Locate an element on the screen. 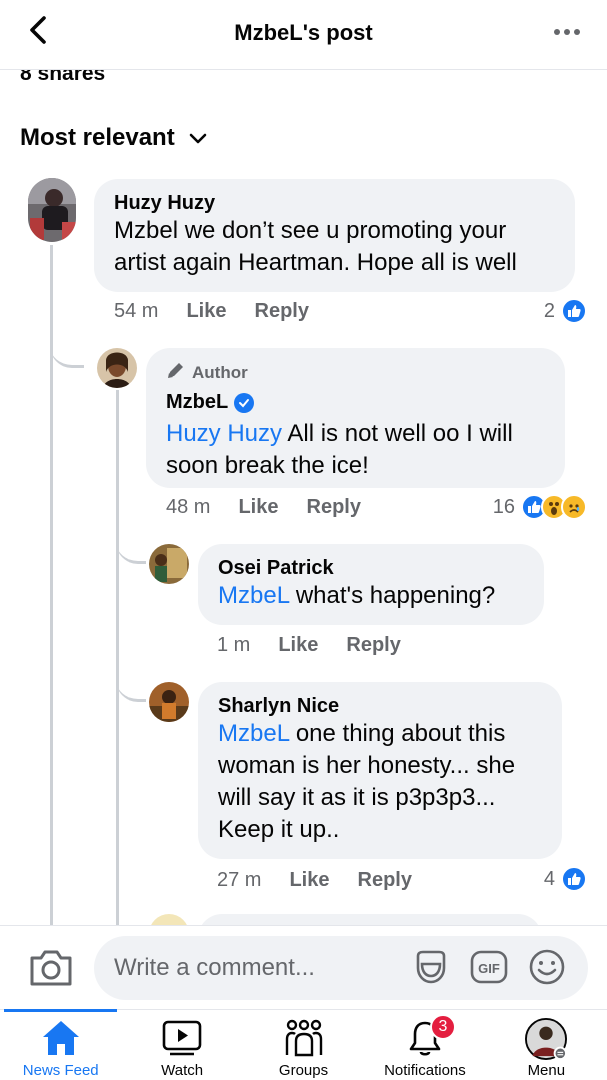 The width and height of the screenshot is (607, 1080). author-badge: Author is located at coordinates (355, 373).